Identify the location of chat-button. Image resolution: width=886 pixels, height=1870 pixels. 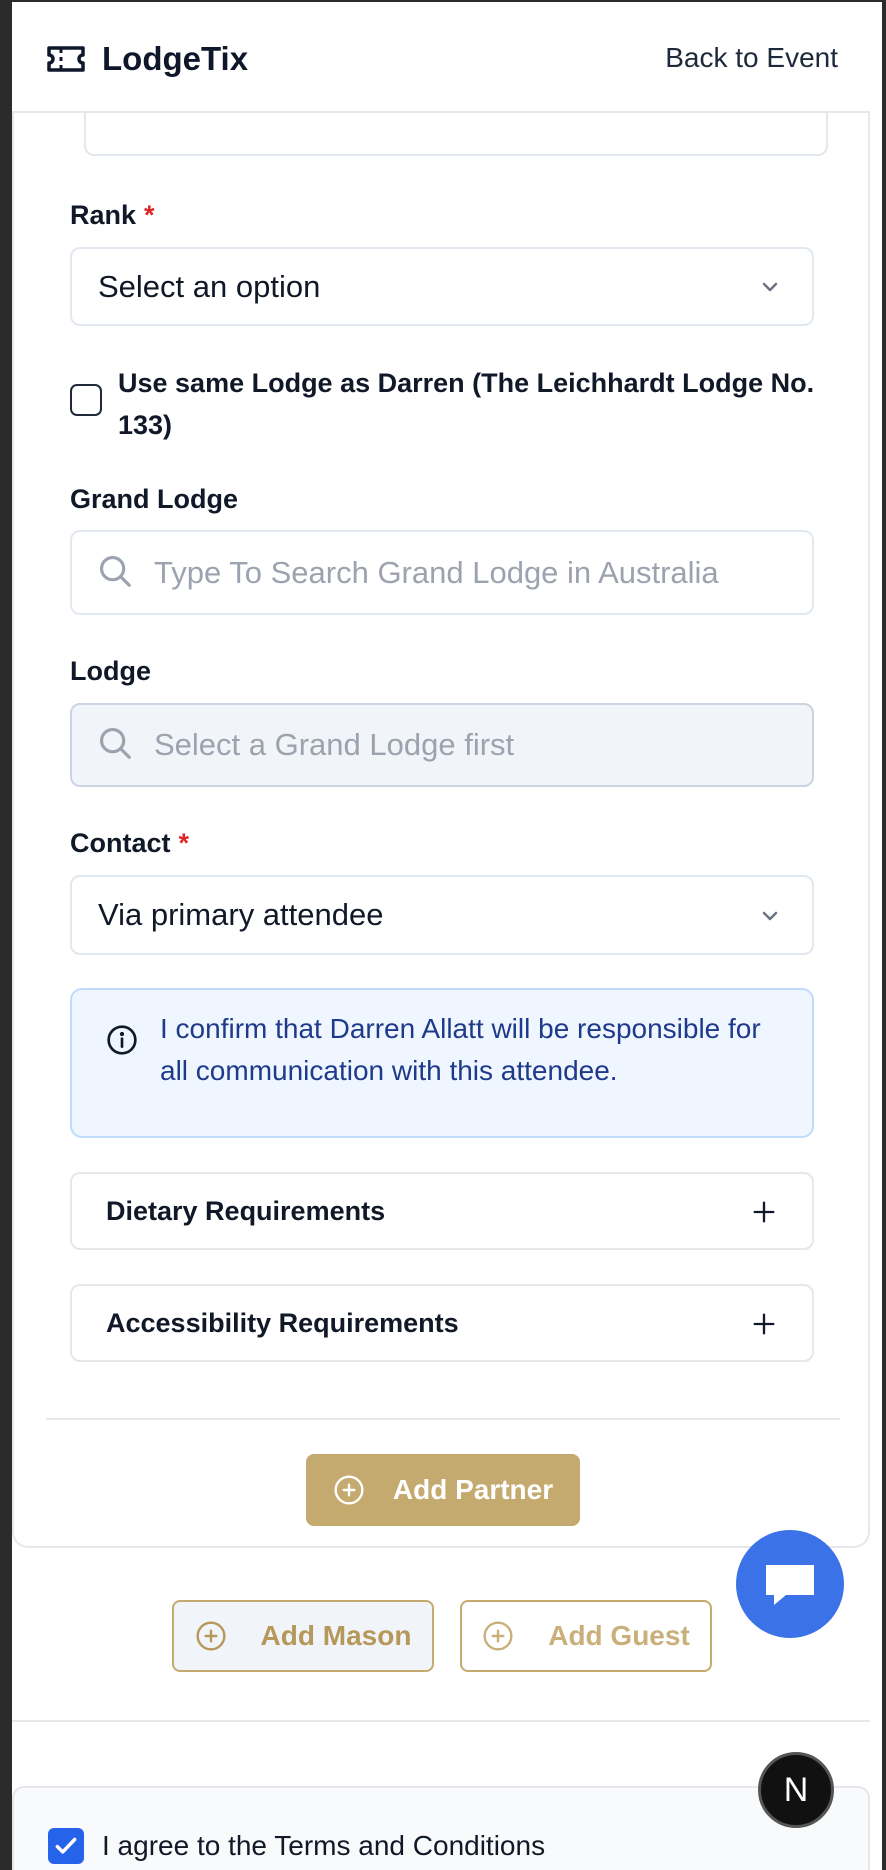
(790, 1584).